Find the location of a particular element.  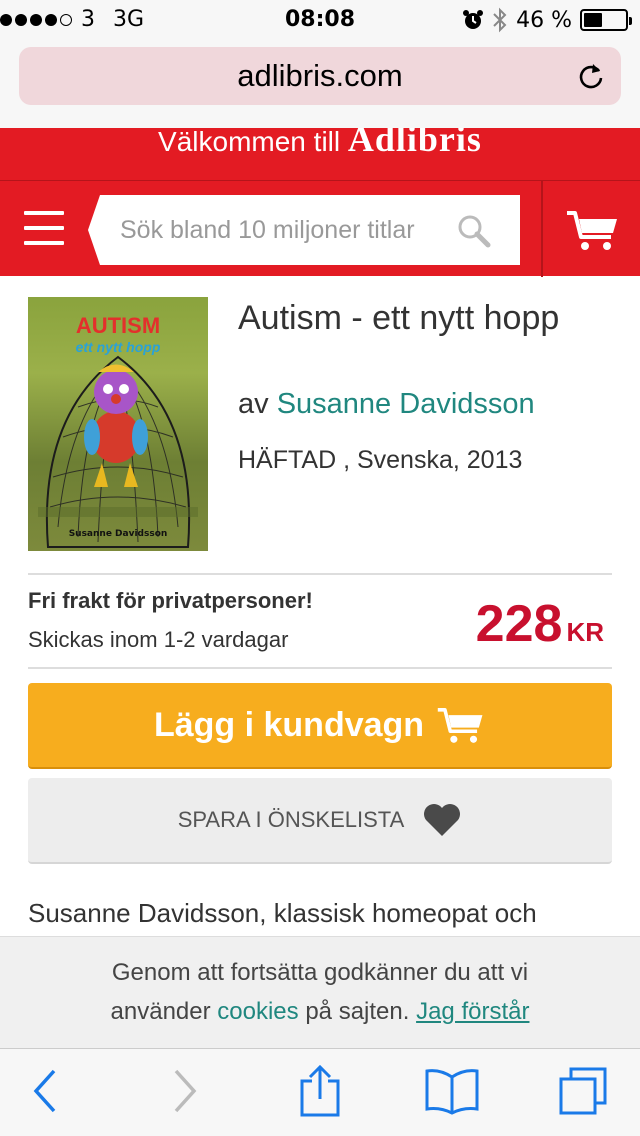

share-icon is located at coordinates (320, 1091).